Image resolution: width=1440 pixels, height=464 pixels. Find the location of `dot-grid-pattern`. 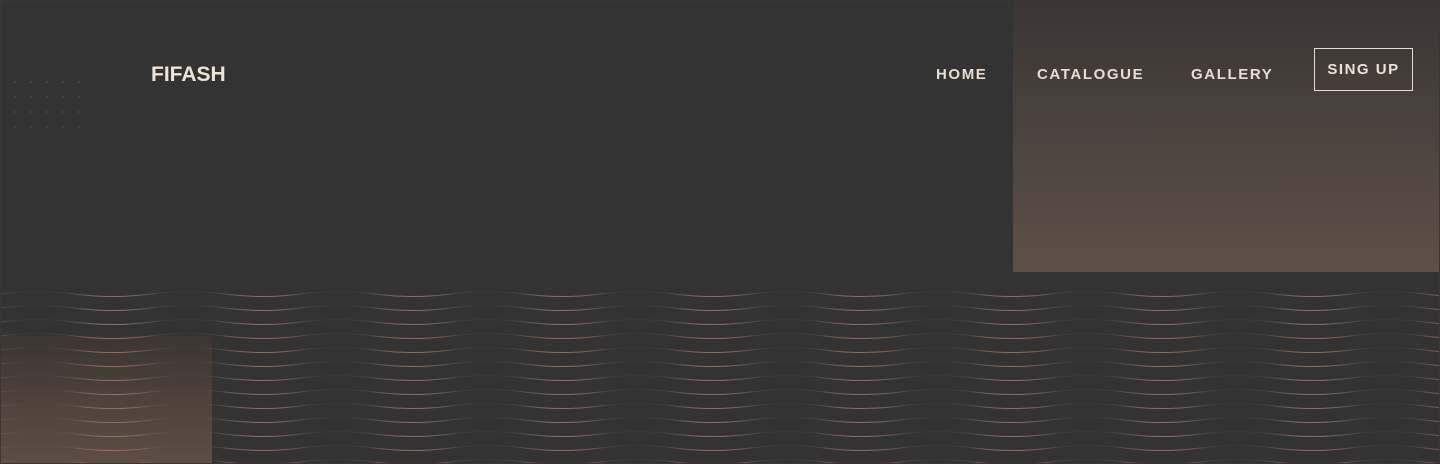

dot-grid-pattern is located at coordinates (47, 104).